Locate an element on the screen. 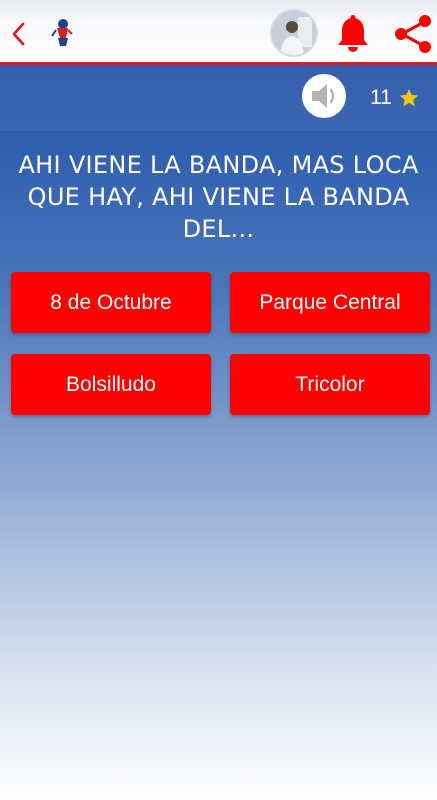  answer-button-4: Tricolor is located at coordinates (330, 384).